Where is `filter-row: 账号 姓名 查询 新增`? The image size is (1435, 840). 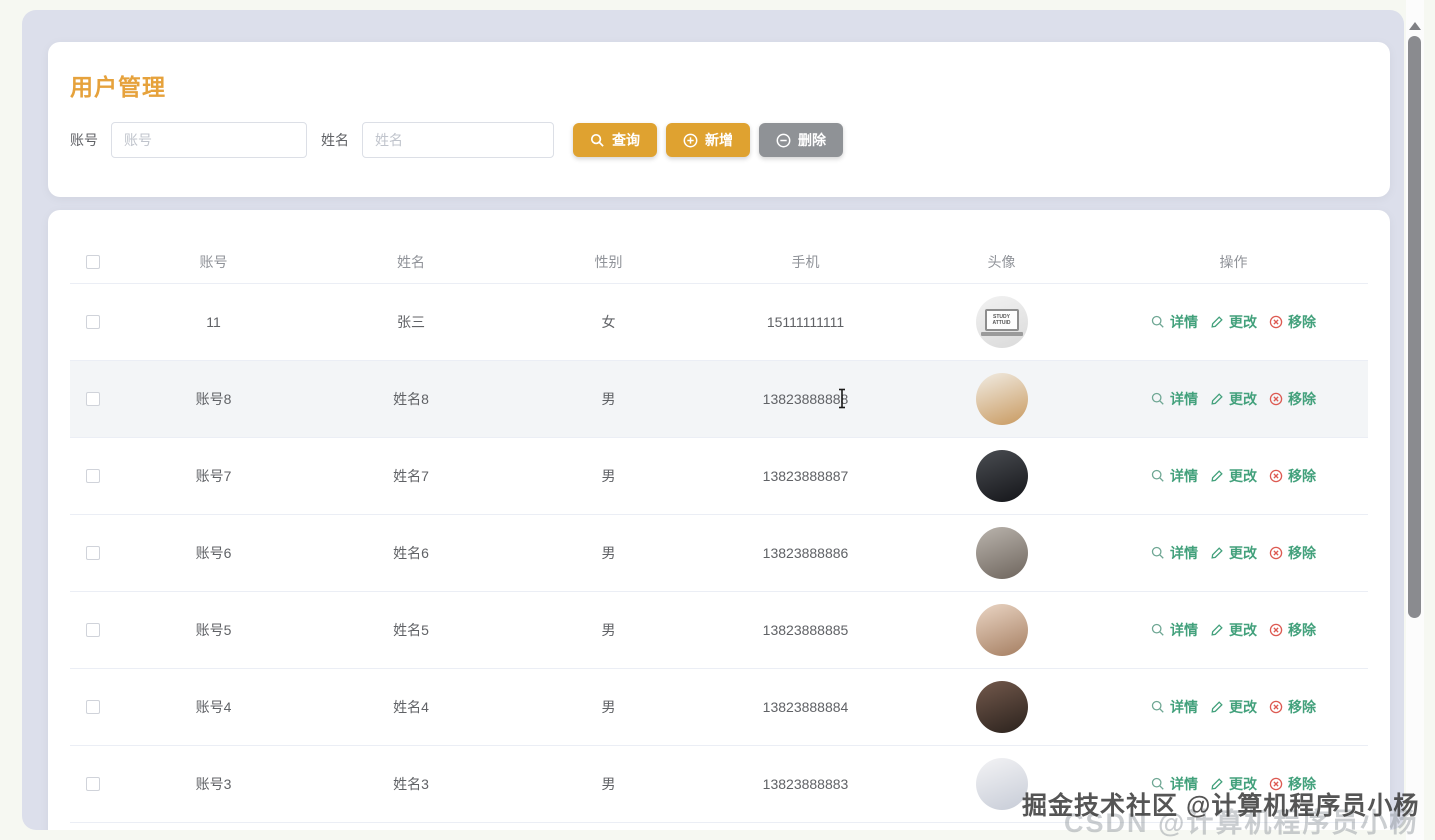 filter-row: 账号 姓名 查询 新增 is located at coordinates (456, 140).